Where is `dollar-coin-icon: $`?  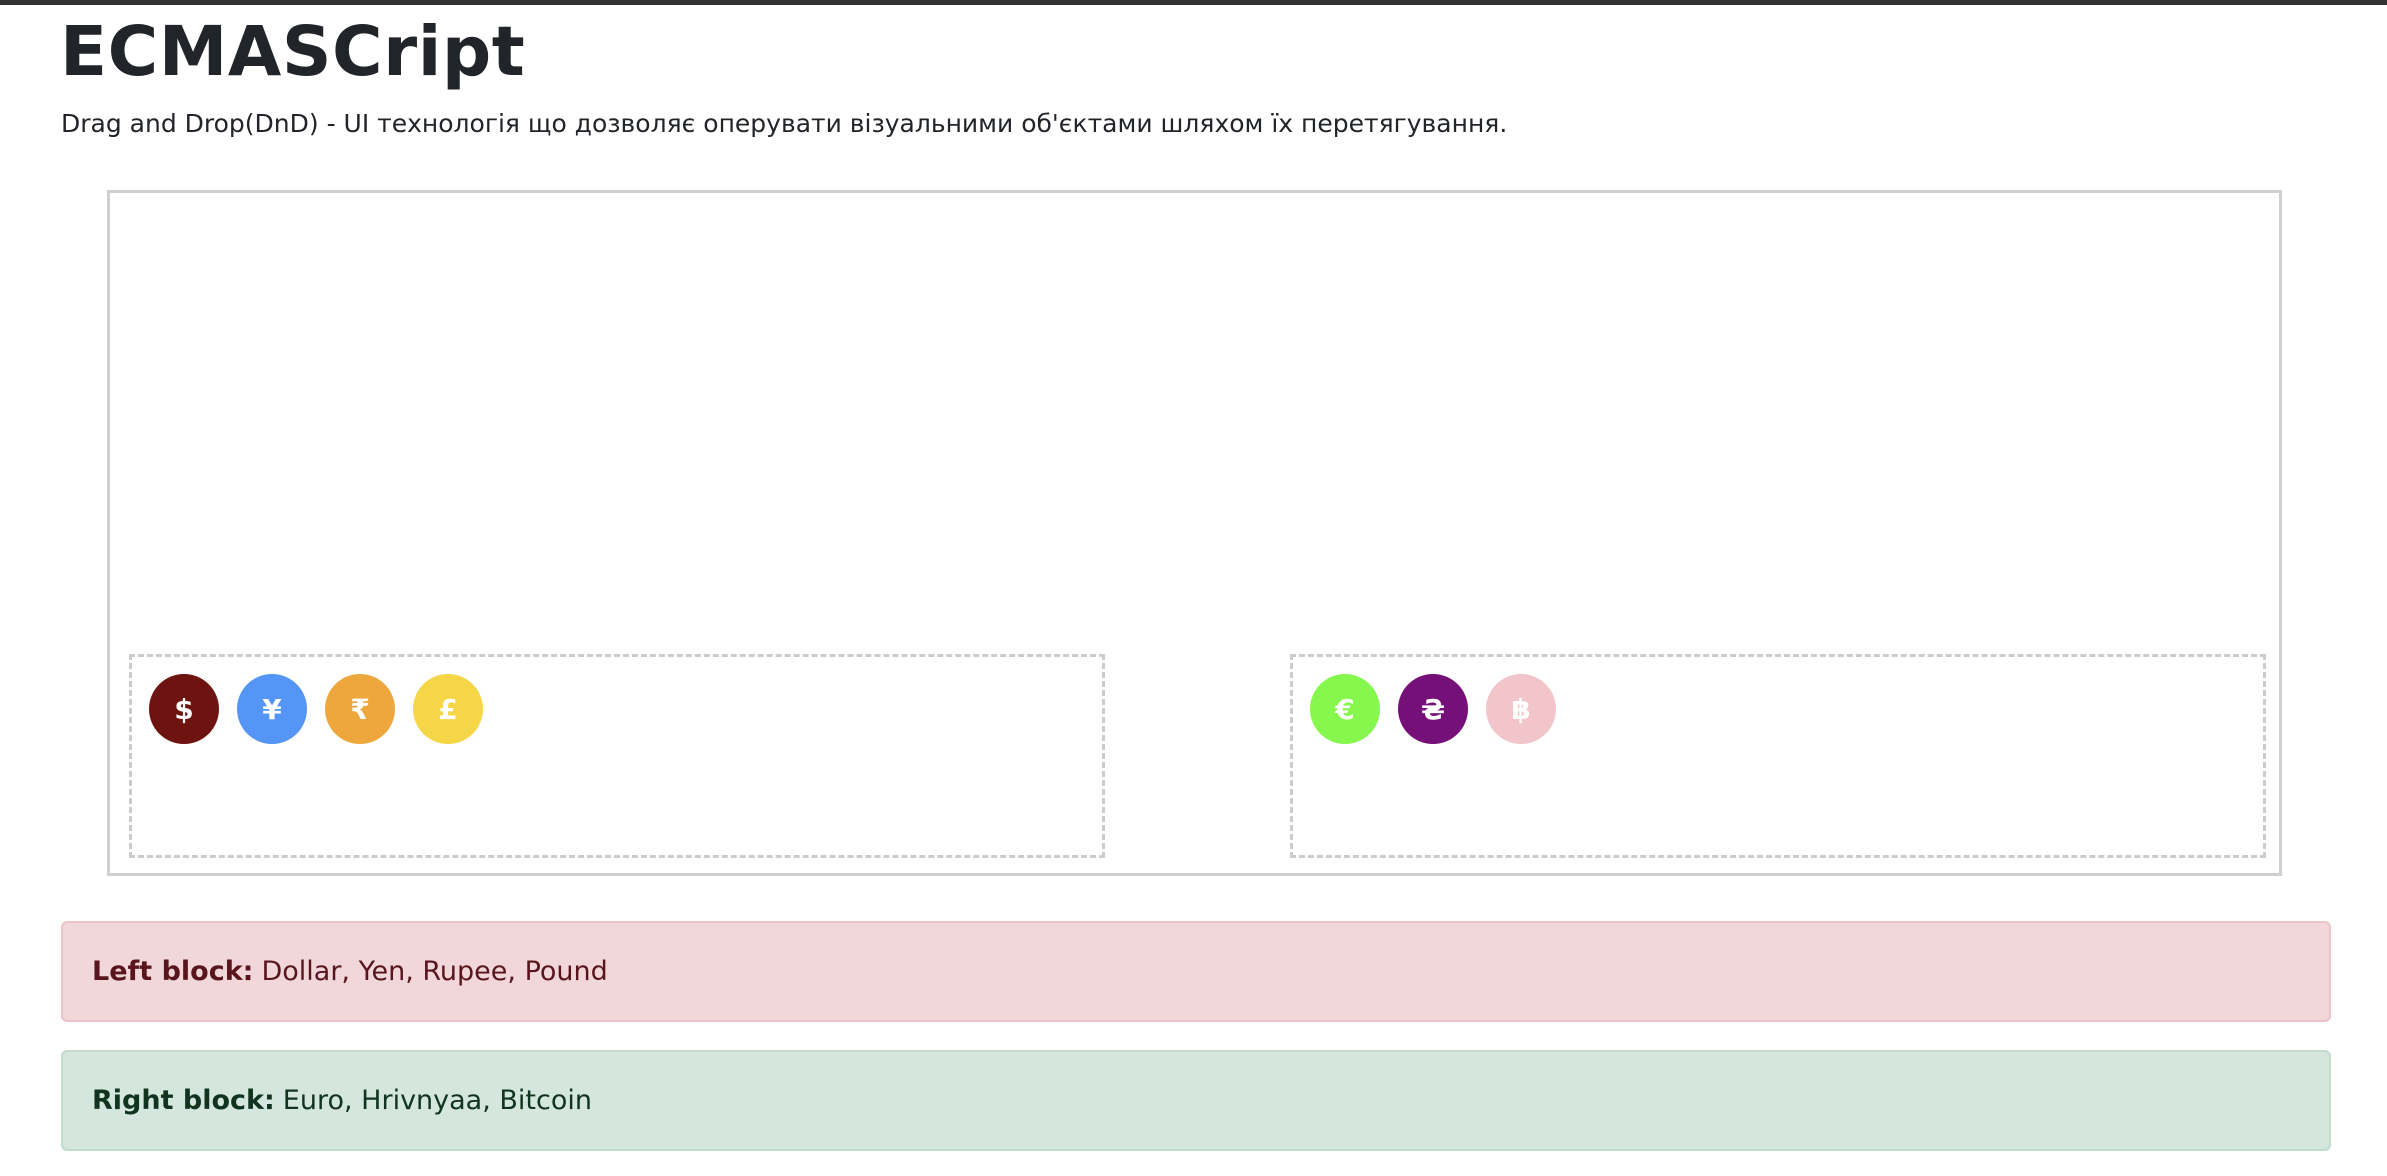
dollar-coin-icon: $ is located at coordinates (184, 709).